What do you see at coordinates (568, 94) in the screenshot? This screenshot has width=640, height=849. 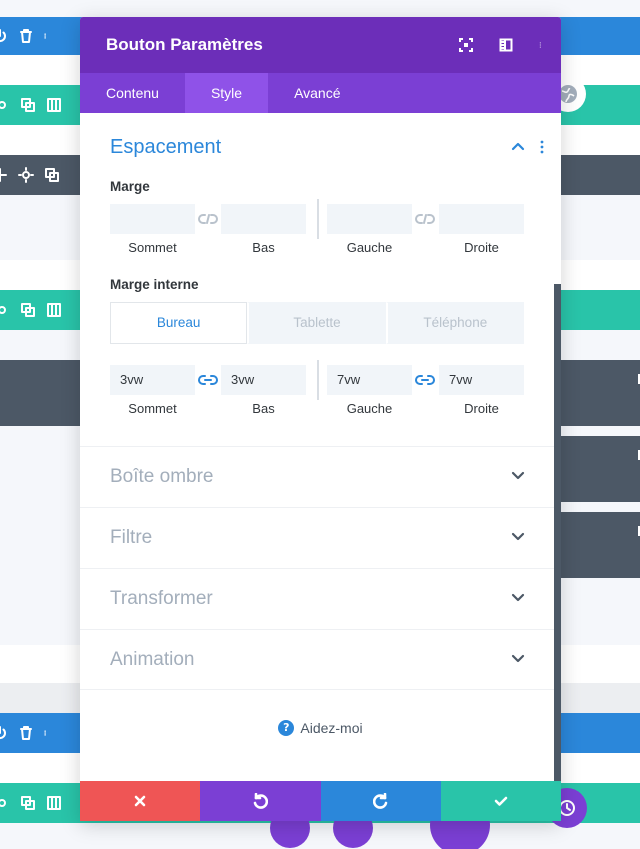 I see `globe-icon` at bounding box center [568, 94].